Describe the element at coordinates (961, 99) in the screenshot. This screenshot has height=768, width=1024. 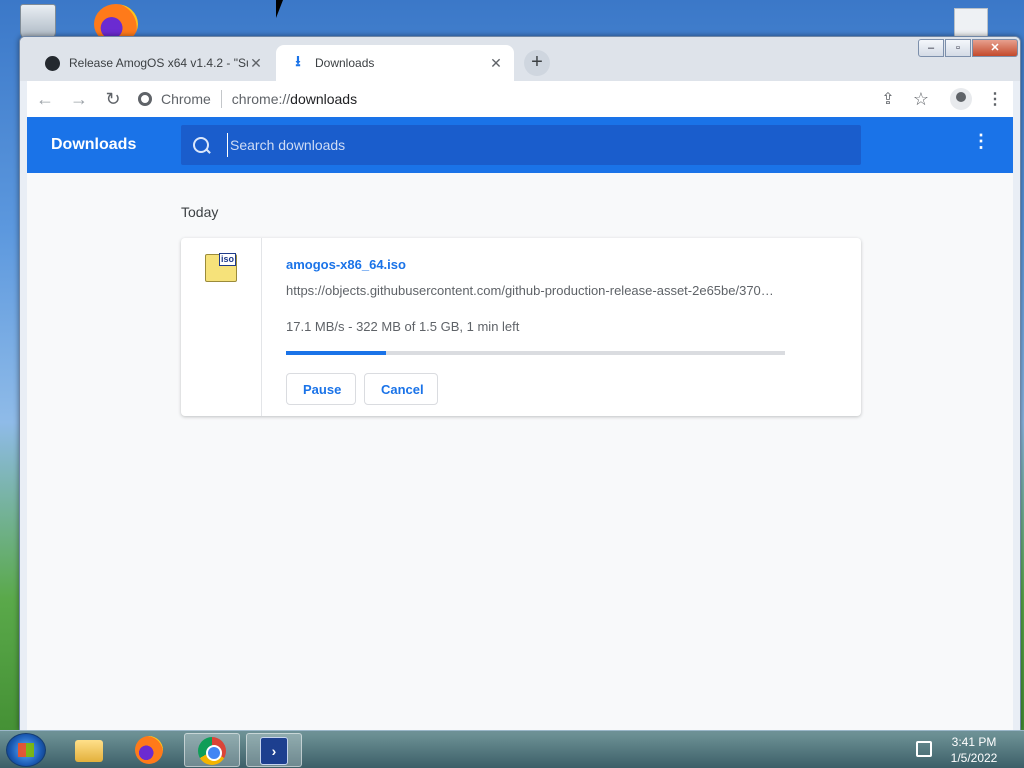
I see `profile-avatar-icon` at that location.